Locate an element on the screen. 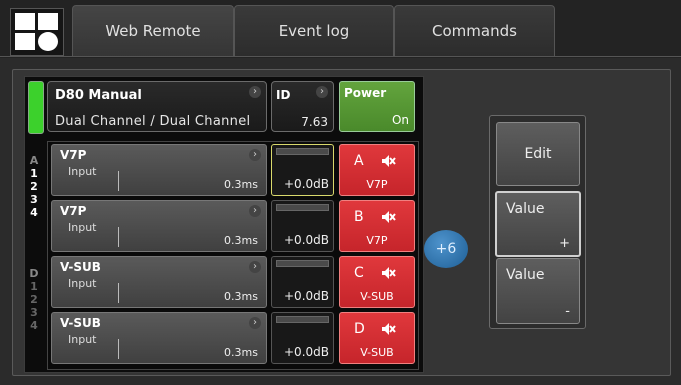 This screenshot has width=681, height=385. value-up-label: Value is located at coordinates (525, 209).